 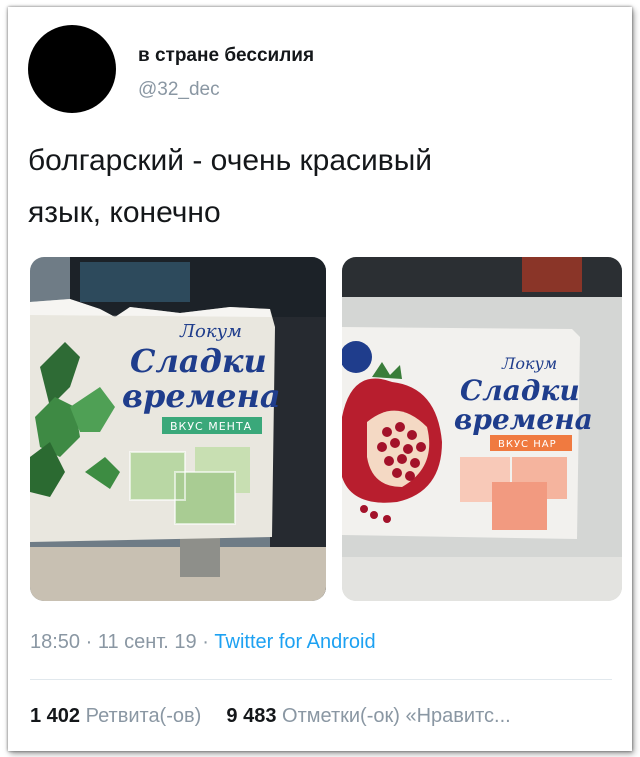 I want to click on divider, so click(x=321, y=679).